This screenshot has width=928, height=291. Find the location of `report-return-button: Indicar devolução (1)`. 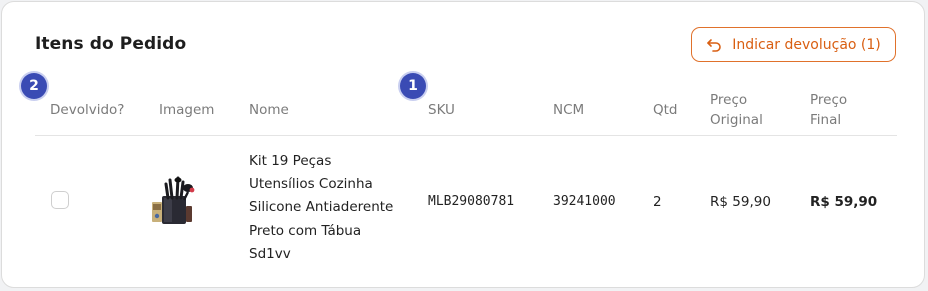

report-return-button: Indicar devolução (1) is located at coordinates (793, 44).